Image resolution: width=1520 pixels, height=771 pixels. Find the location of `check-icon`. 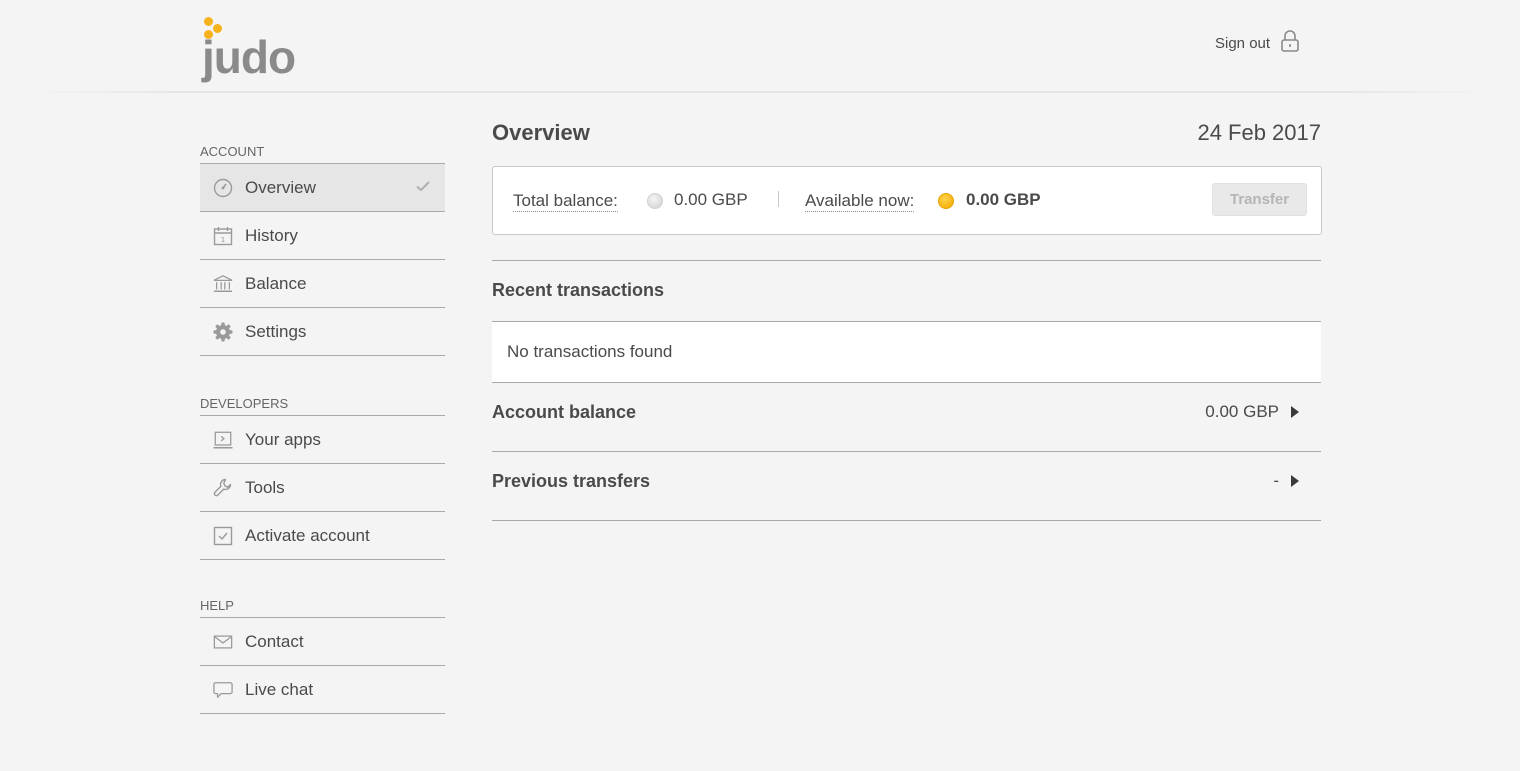

check-icon is located at coordinates (423, 188).